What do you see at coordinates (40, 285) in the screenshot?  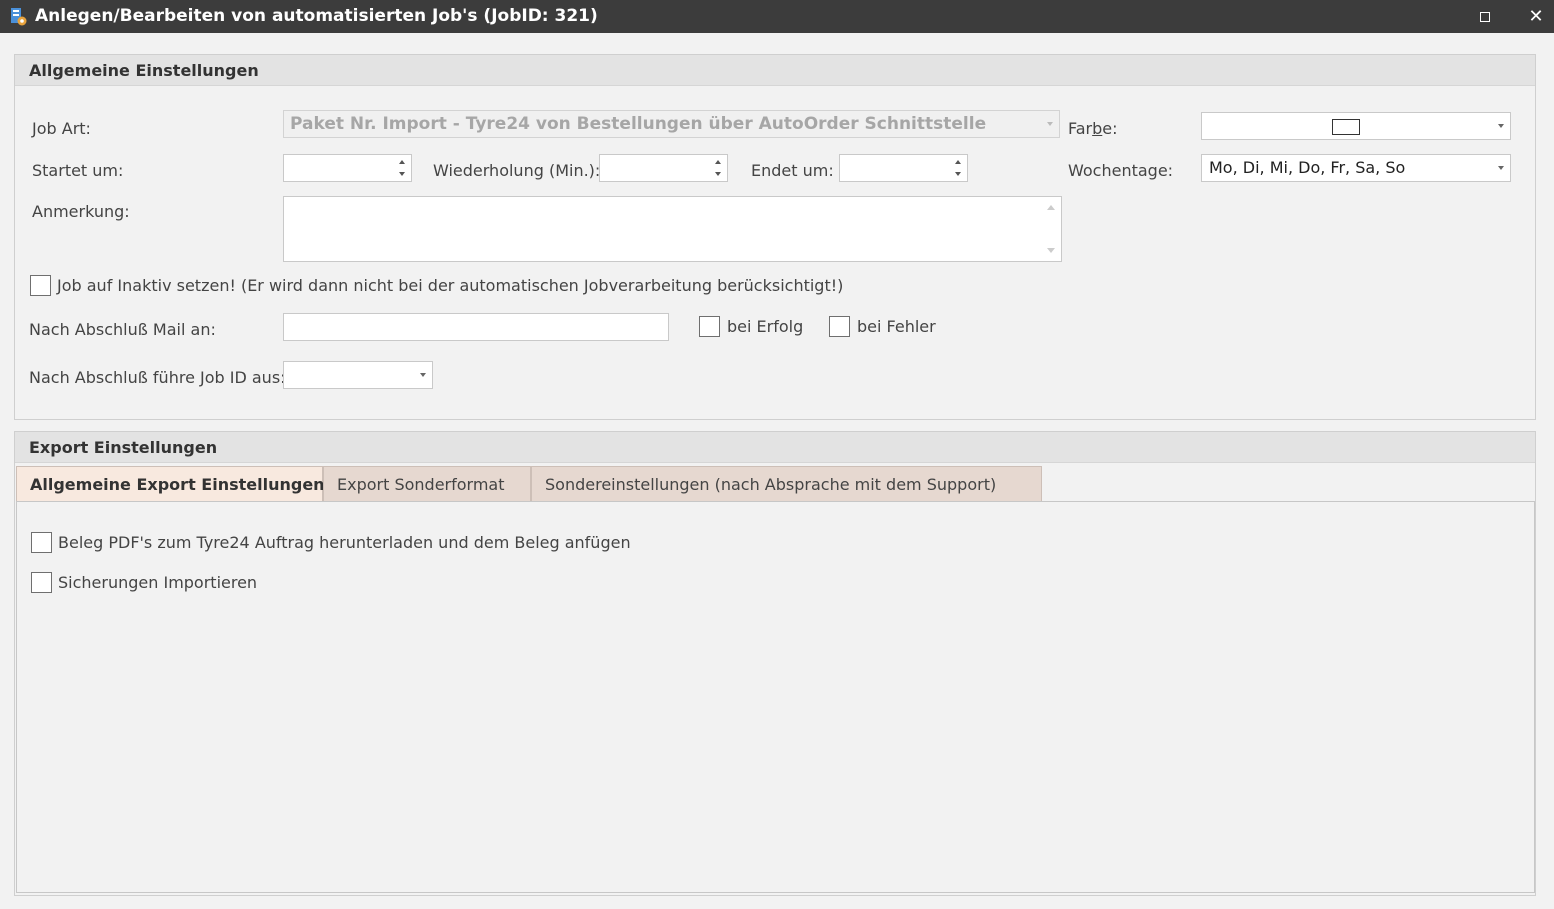 I see `inaktiv-checkbox` at bounding box center [40, 285].